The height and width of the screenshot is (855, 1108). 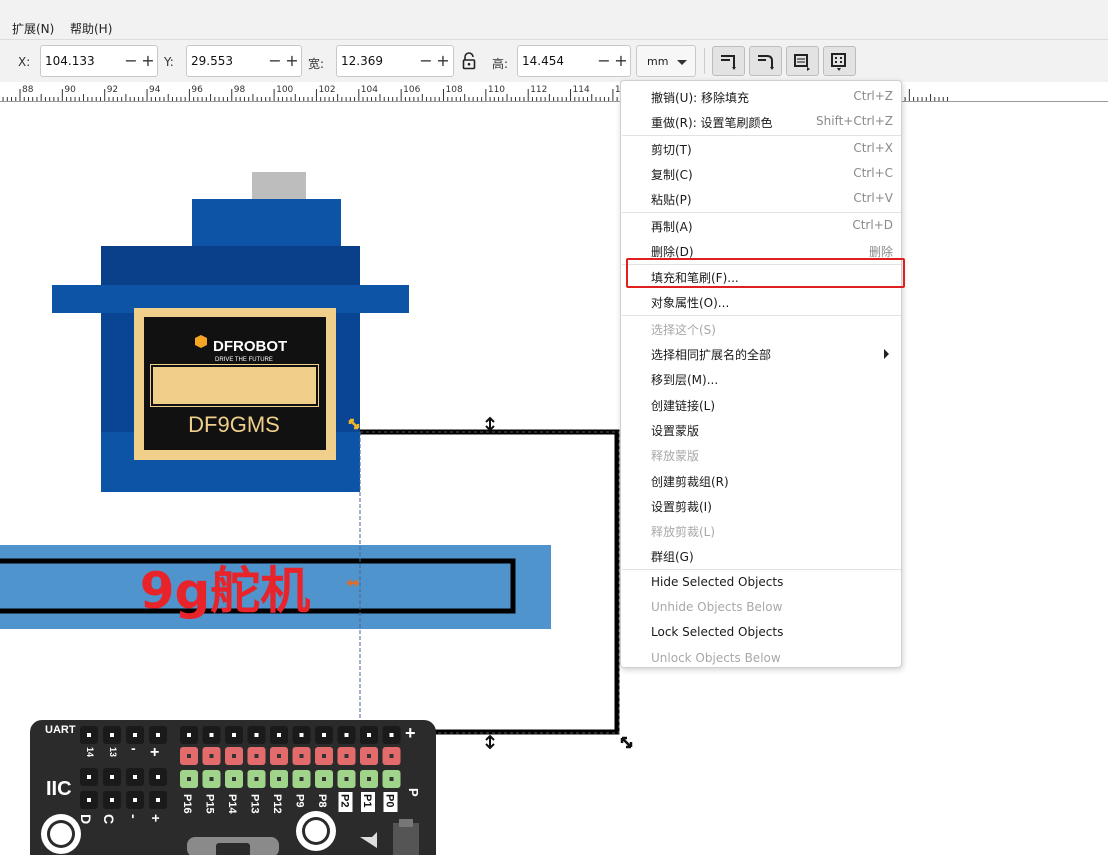 What do you see at coordinates (469, 61) in the screenshot?
I see `lock-ratio-icon` at bounding box center [469, 61].